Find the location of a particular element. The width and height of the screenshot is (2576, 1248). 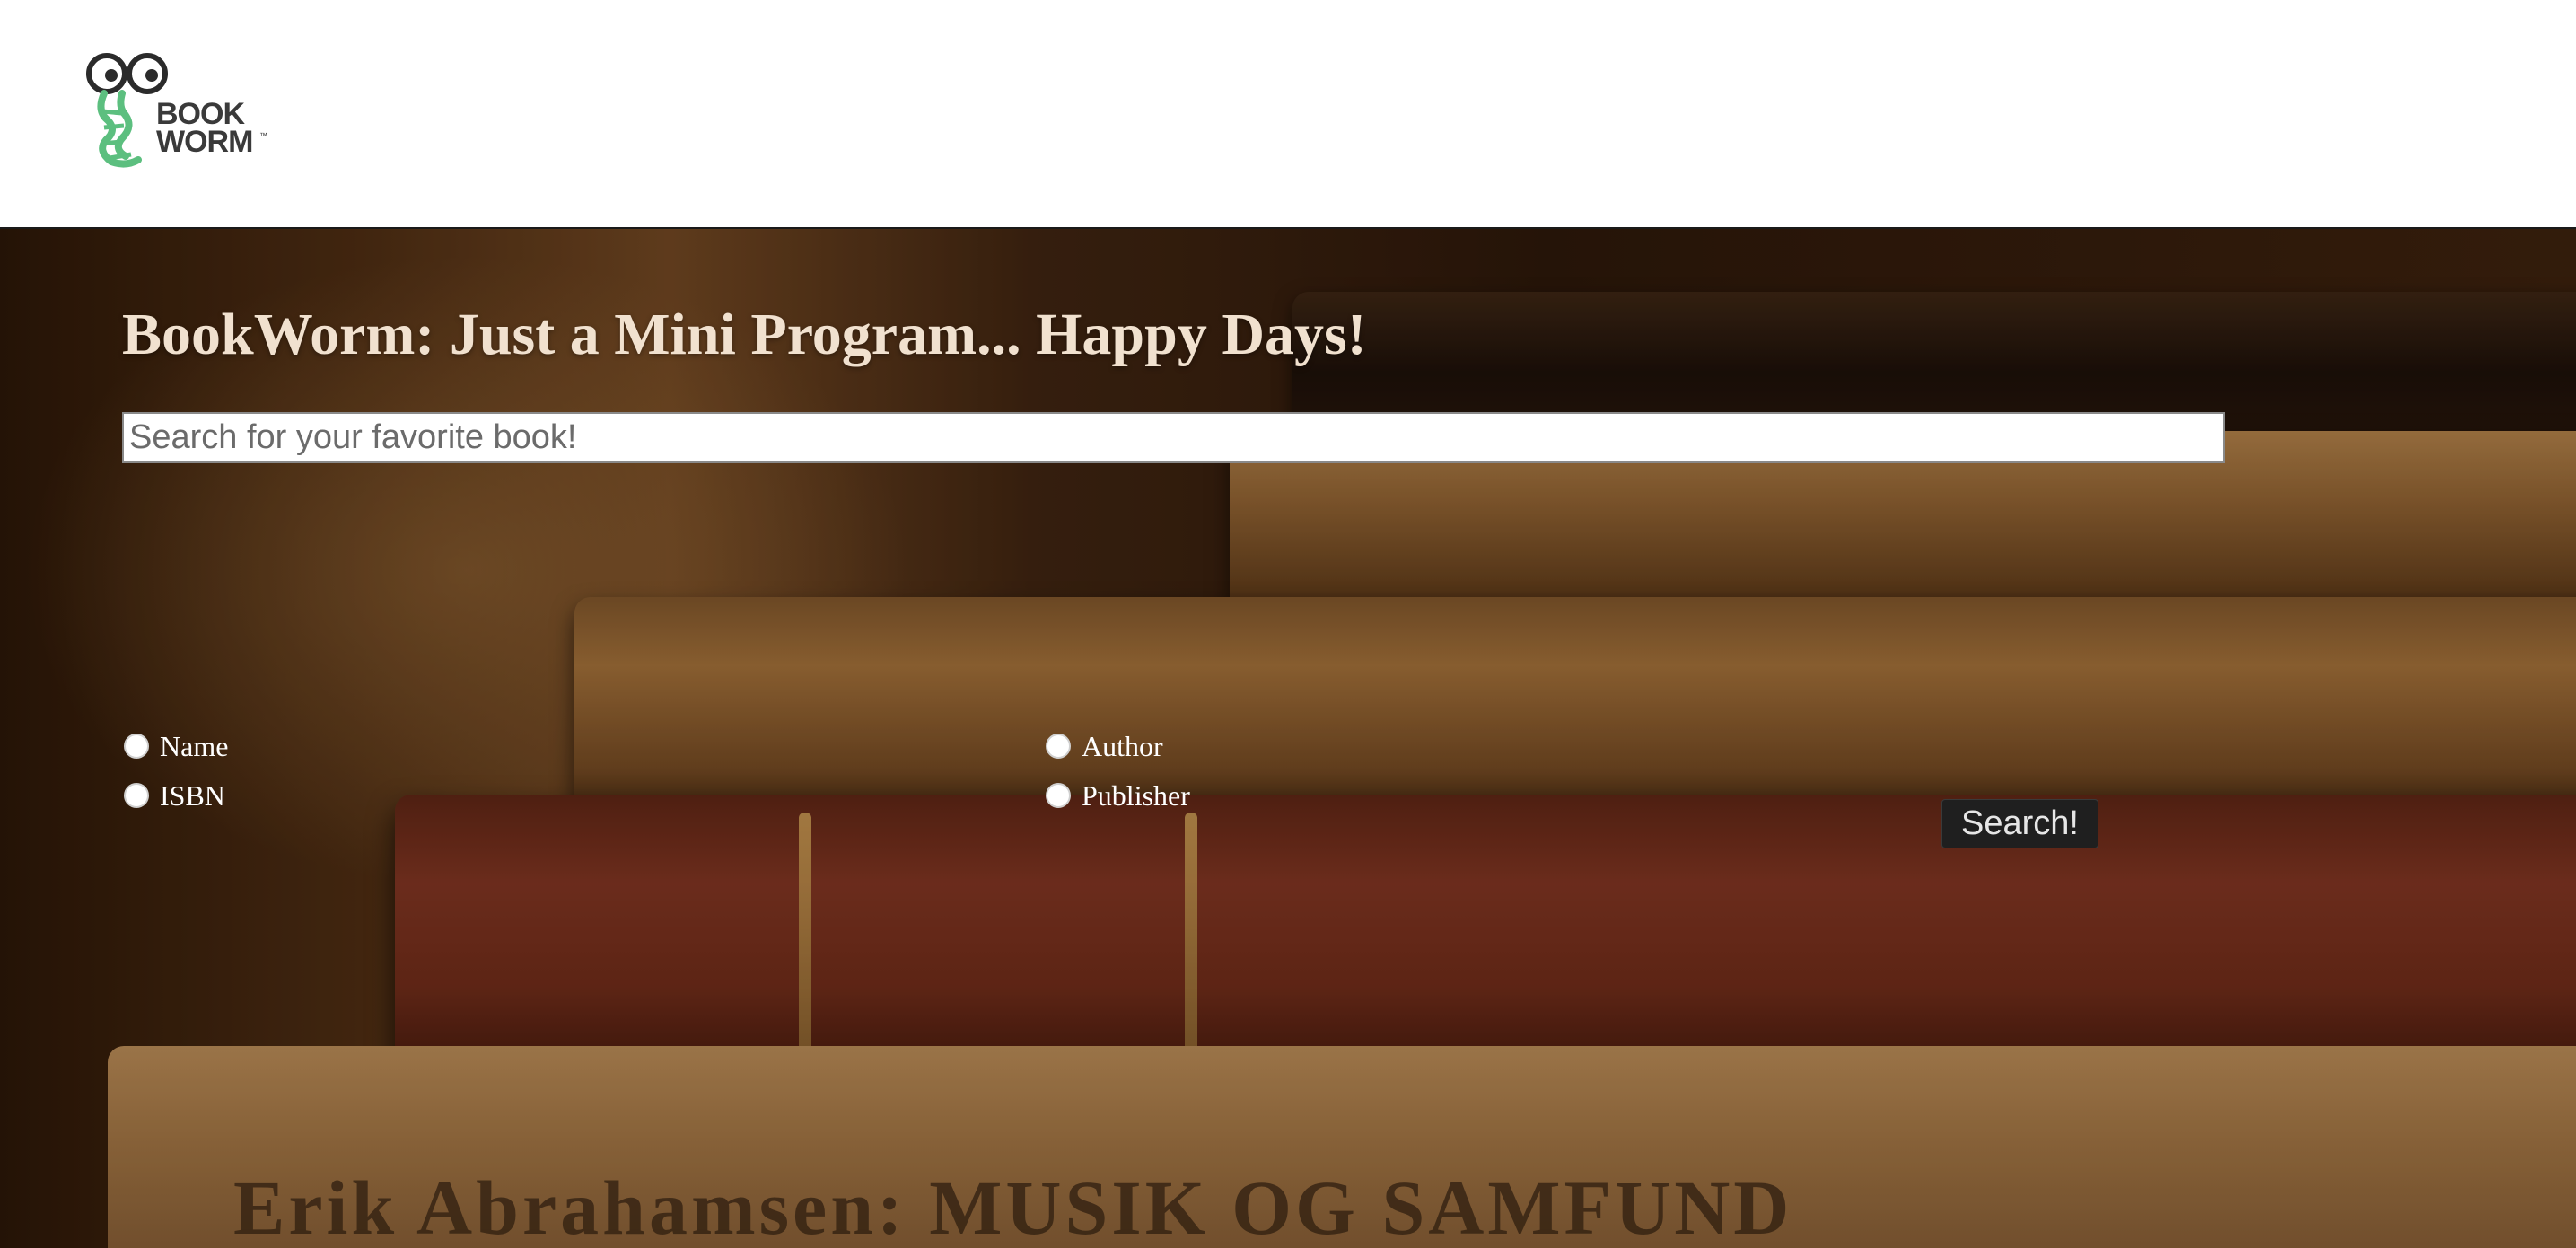

logo-wordmark: BOOK WORM is located at coordinates (204, 129).